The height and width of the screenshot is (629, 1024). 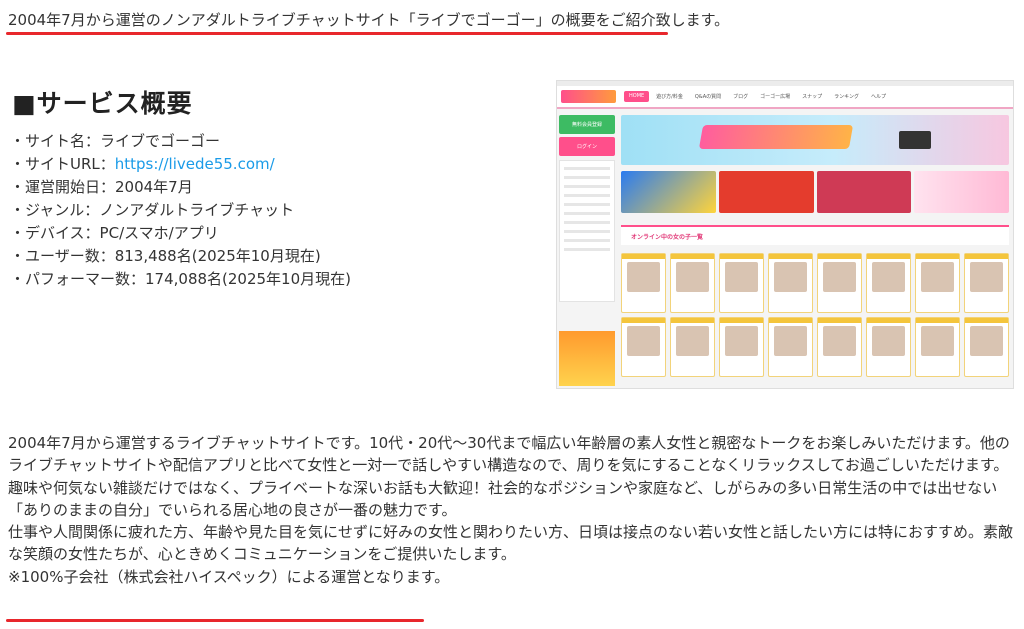 What do you see at coordinates (879, 97) in the screenshot?
I see `nav-item: ヘルプ` at bounding box center [879, 97].